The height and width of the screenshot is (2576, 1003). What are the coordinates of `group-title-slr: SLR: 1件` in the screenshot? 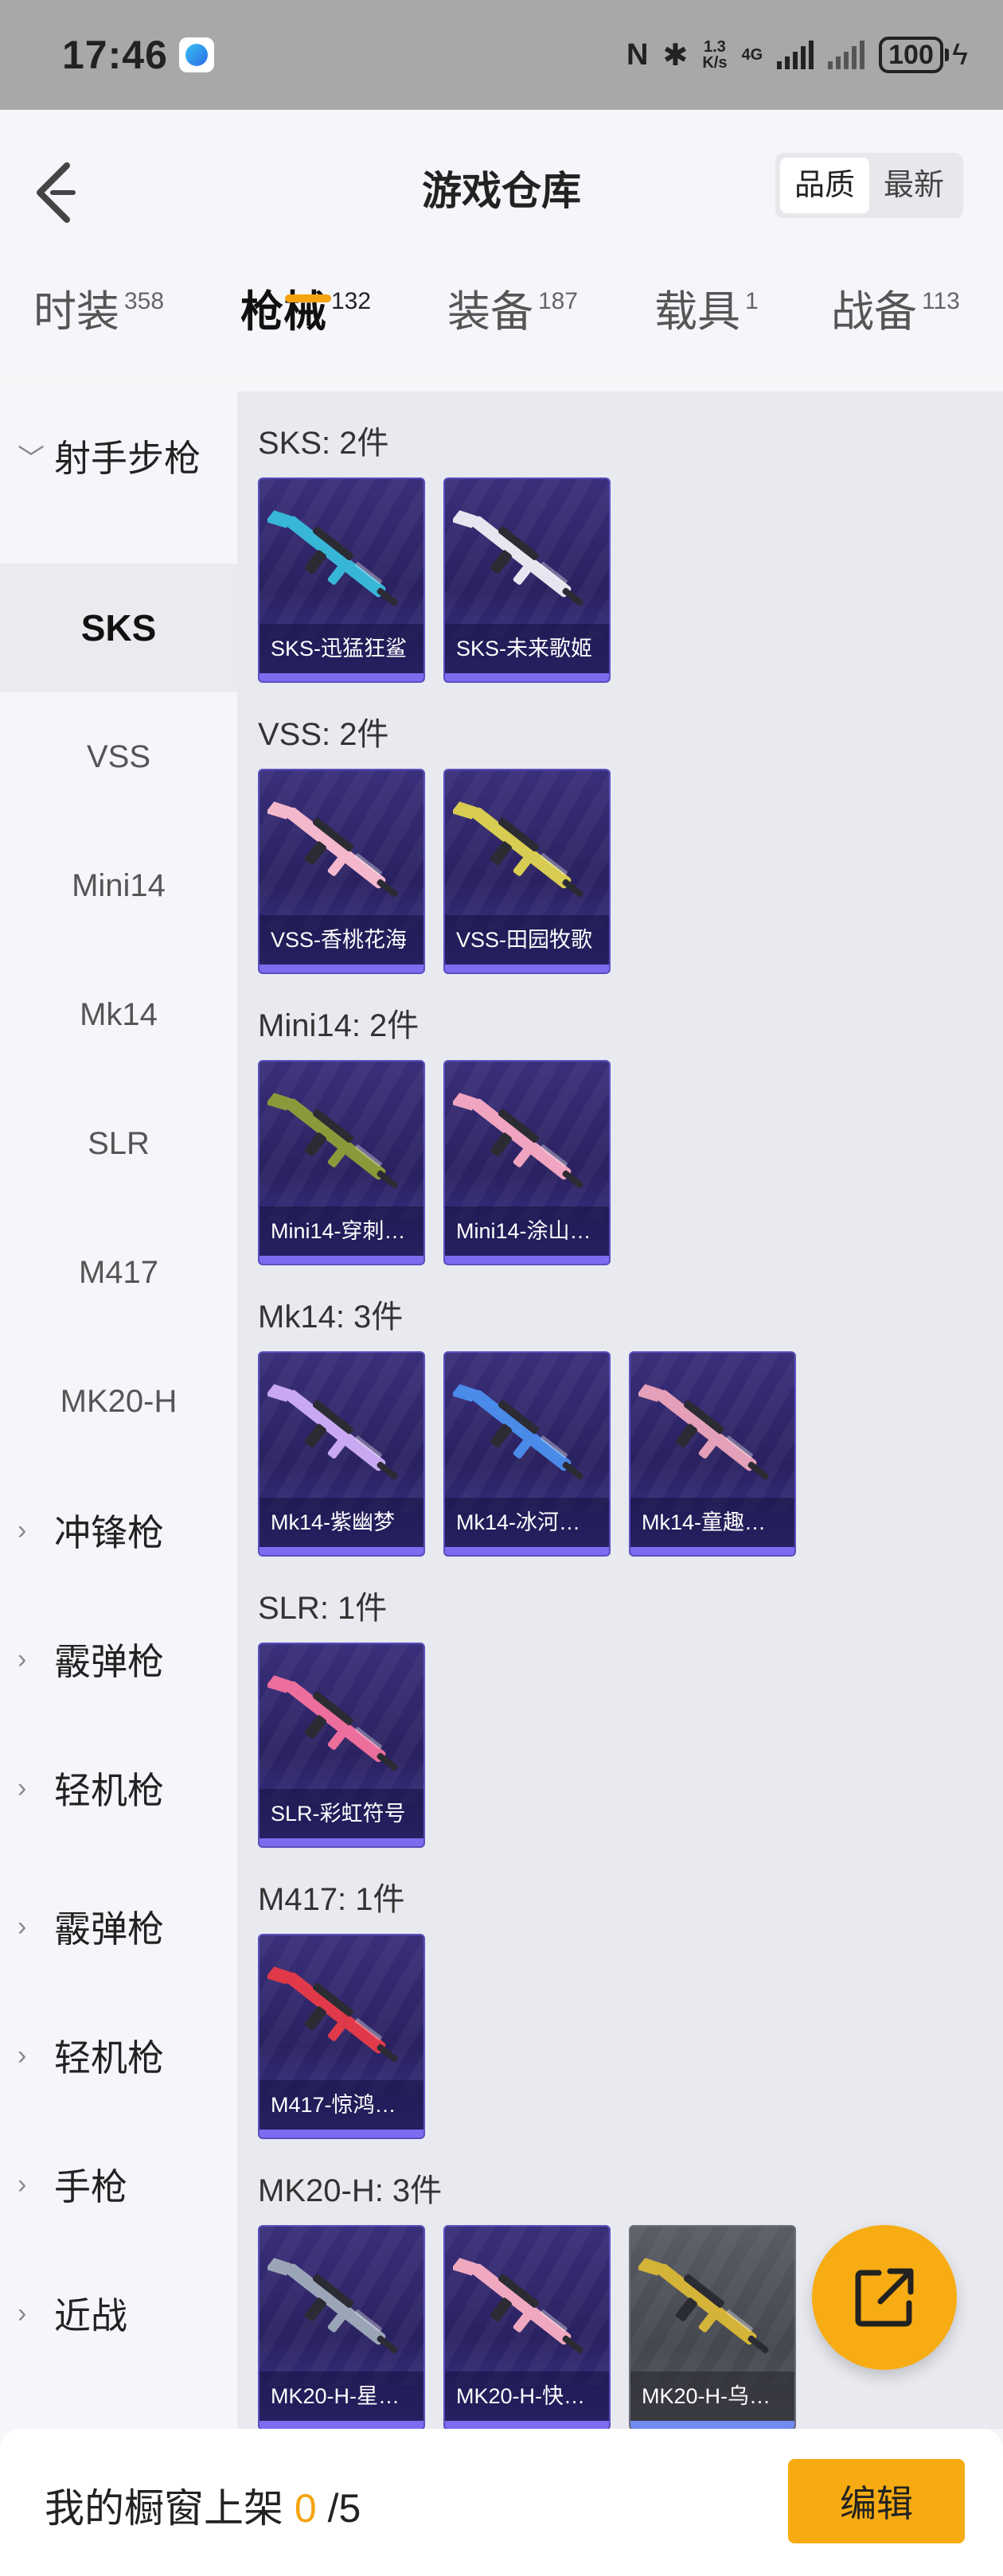 It's located at (323, 1608).